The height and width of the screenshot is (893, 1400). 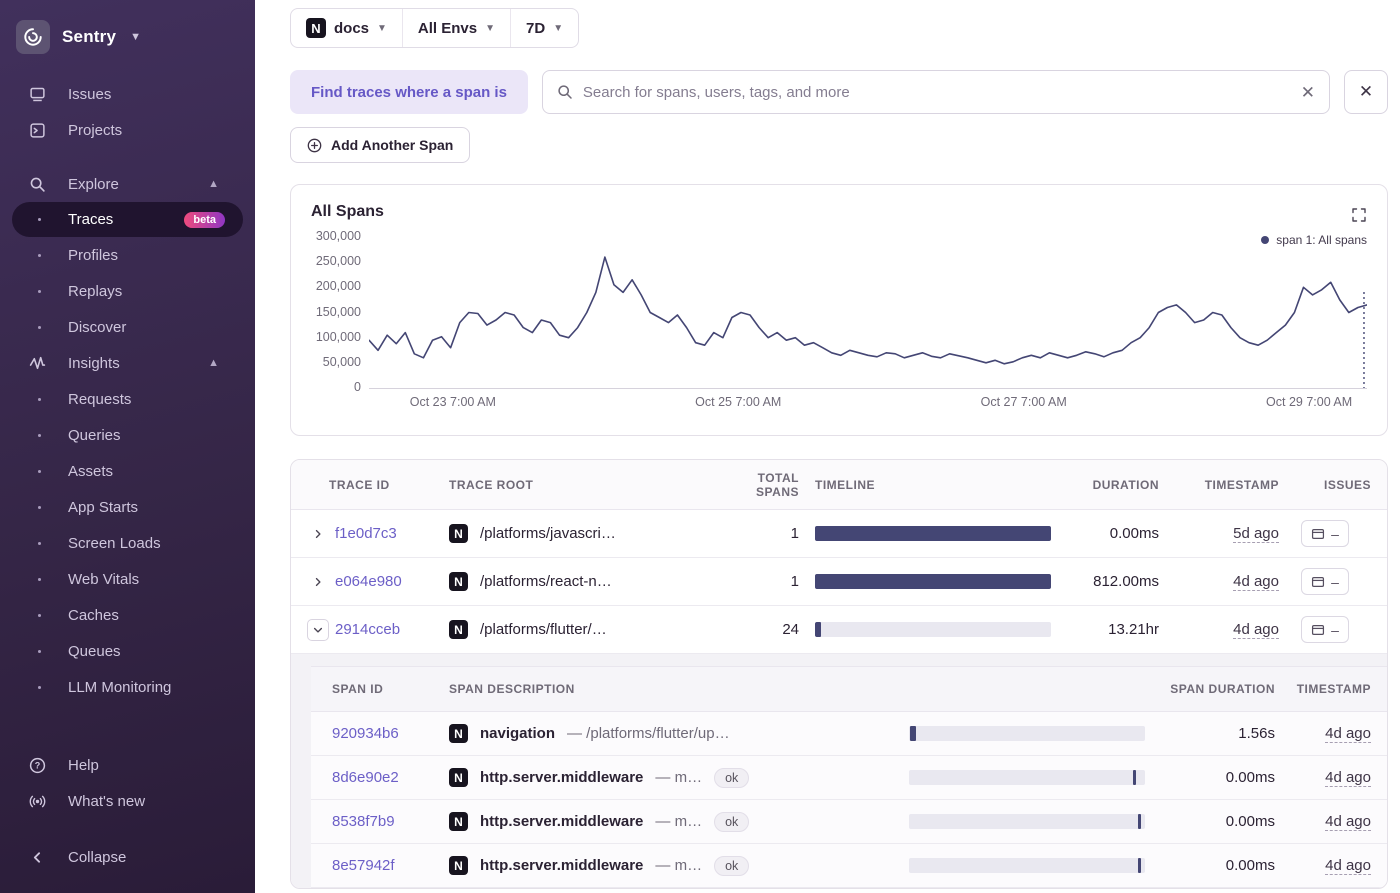 I want to click on span-duration: 1.56s, so click(x=1256, y=733).